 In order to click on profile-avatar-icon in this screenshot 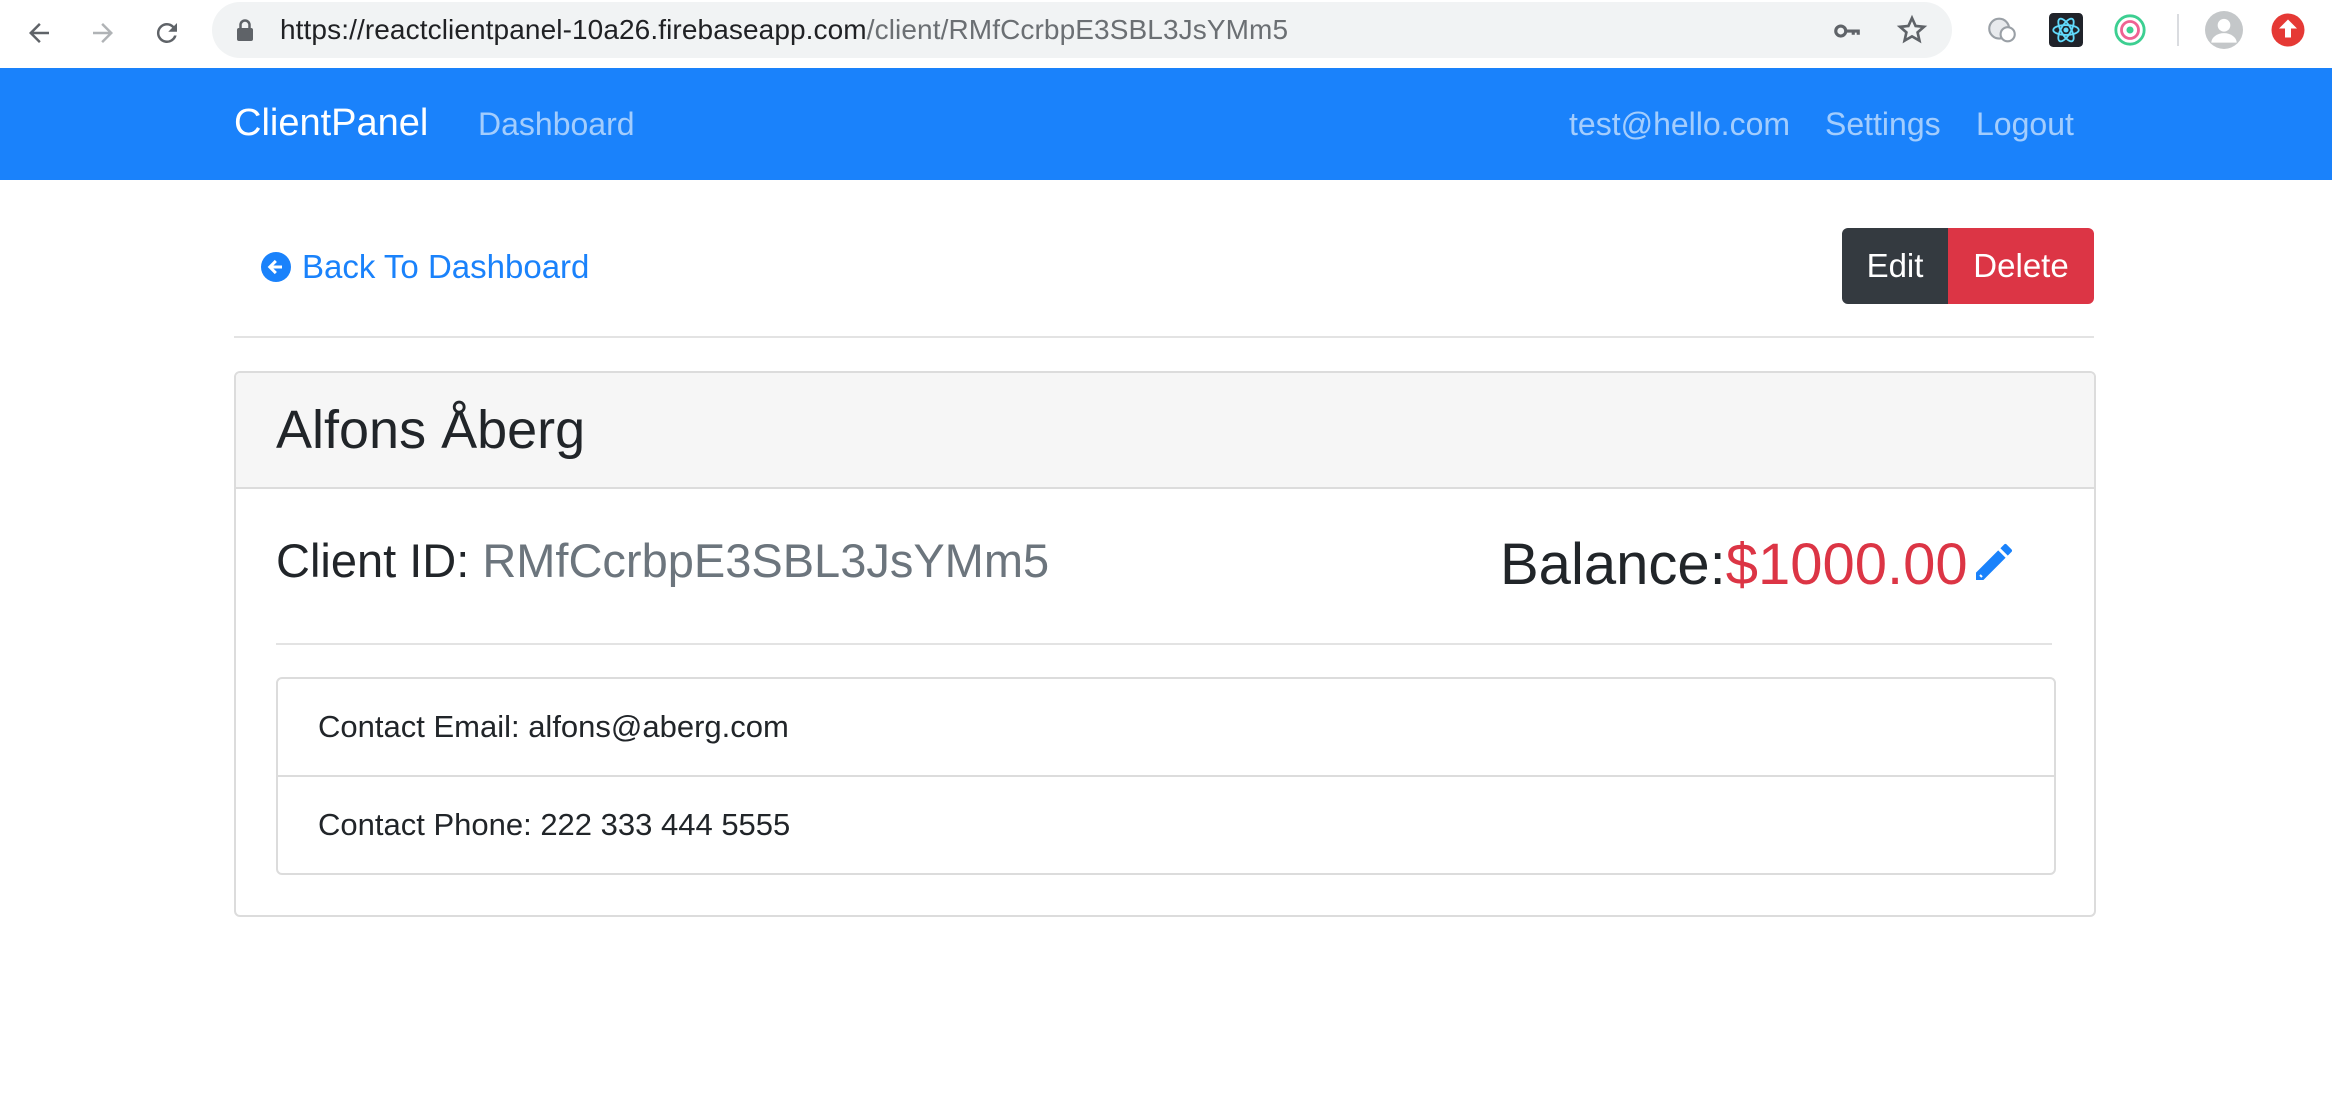, I will do `click(2224, 30)`.